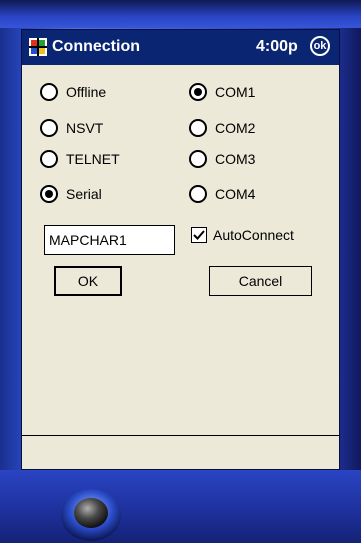 The image size is (361, 543). Describe the element at coordinates (198, 159) in the screenshot. I see `radio-com3-indicator` at that location.